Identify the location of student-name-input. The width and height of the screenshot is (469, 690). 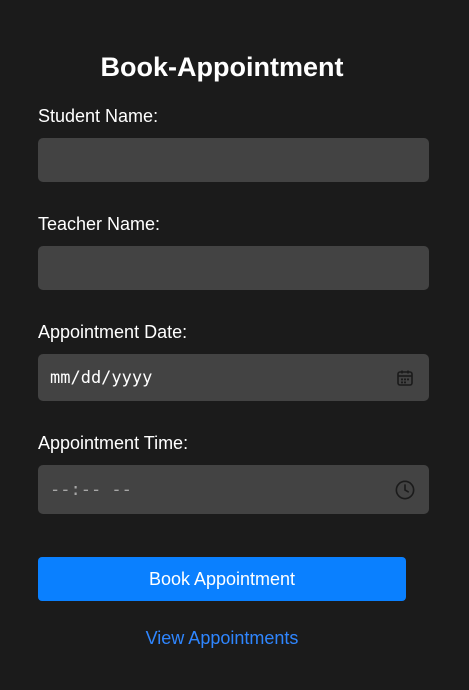
(233, 160).